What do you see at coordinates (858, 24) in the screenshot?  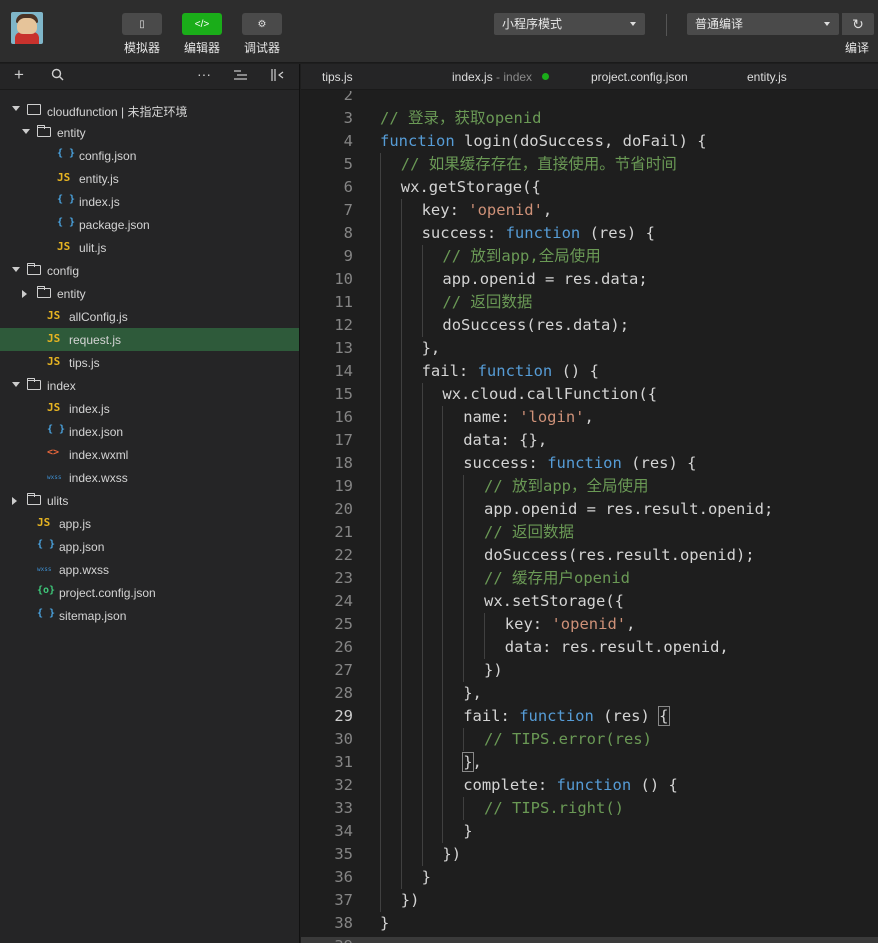 I see `refresh-icon: ↻` at bounding box center [858, 24].